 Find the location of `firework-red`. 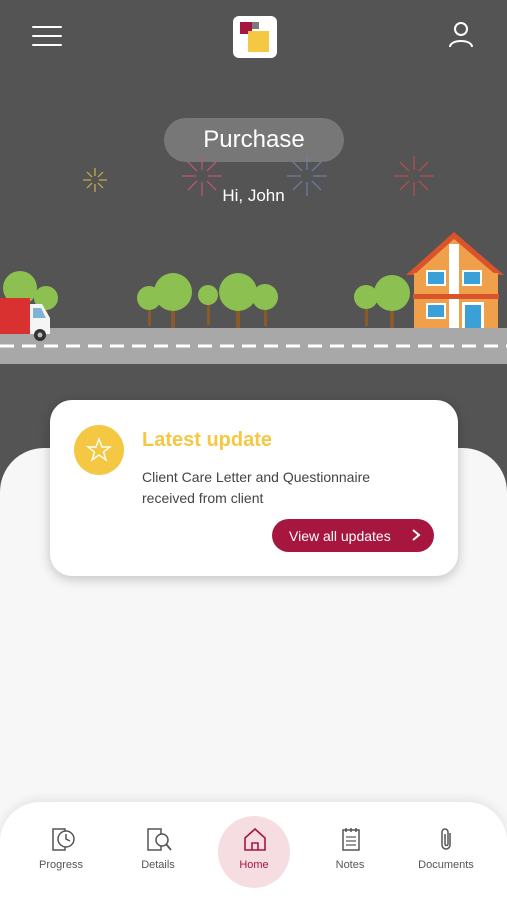

firework-red is located at coordinates (414, 176).